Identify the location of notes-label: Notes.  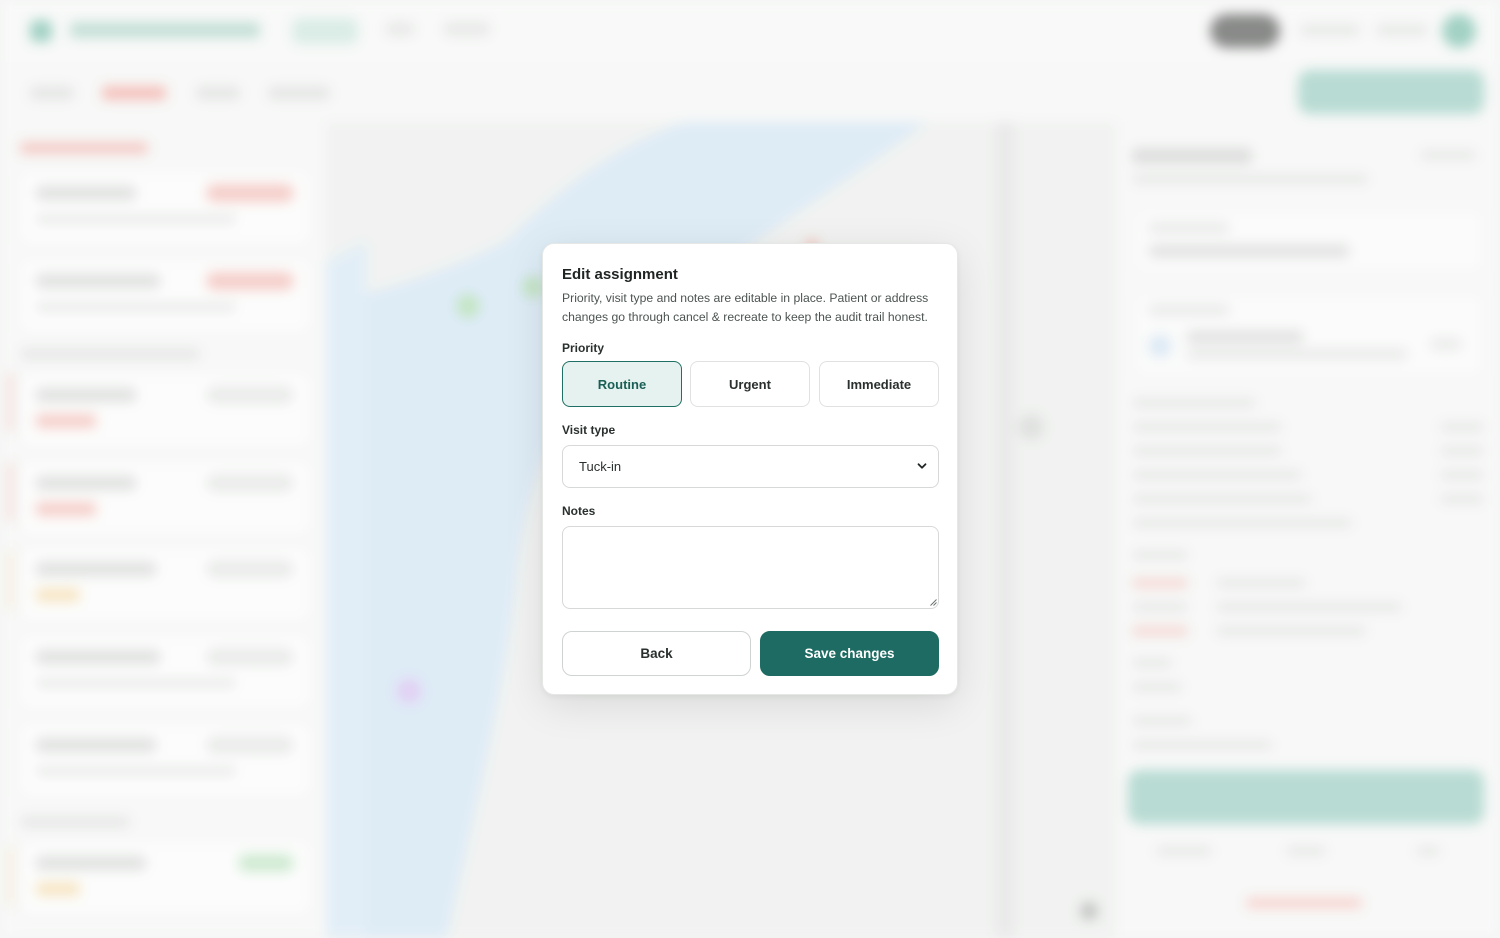
(579, 511).